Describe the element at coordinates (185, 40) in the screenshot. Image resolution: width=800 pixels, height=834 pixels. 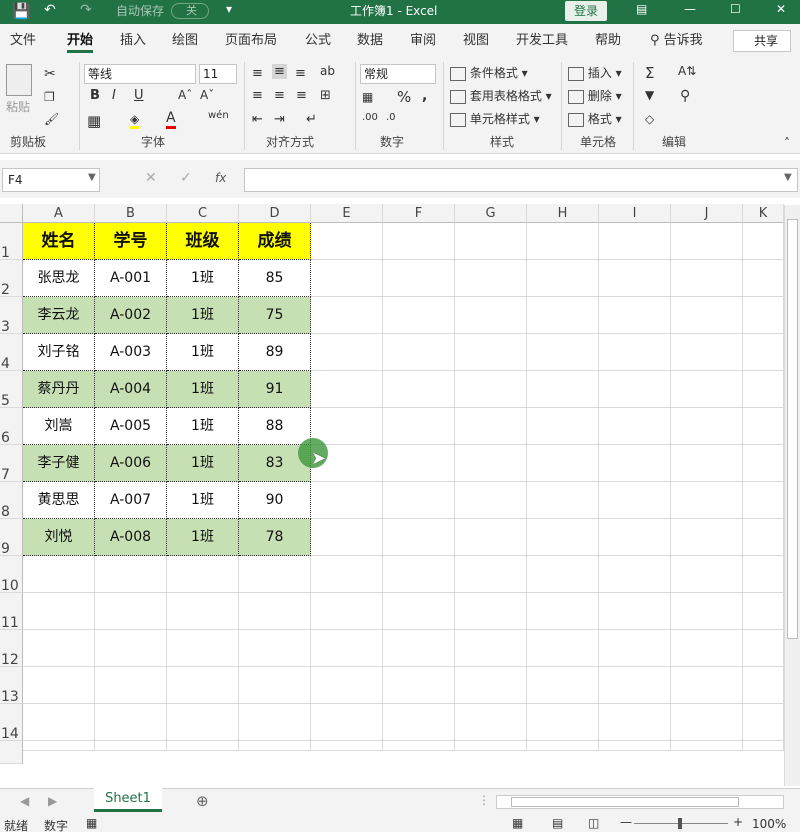
I see `tab-draw: 绘图` at that location.